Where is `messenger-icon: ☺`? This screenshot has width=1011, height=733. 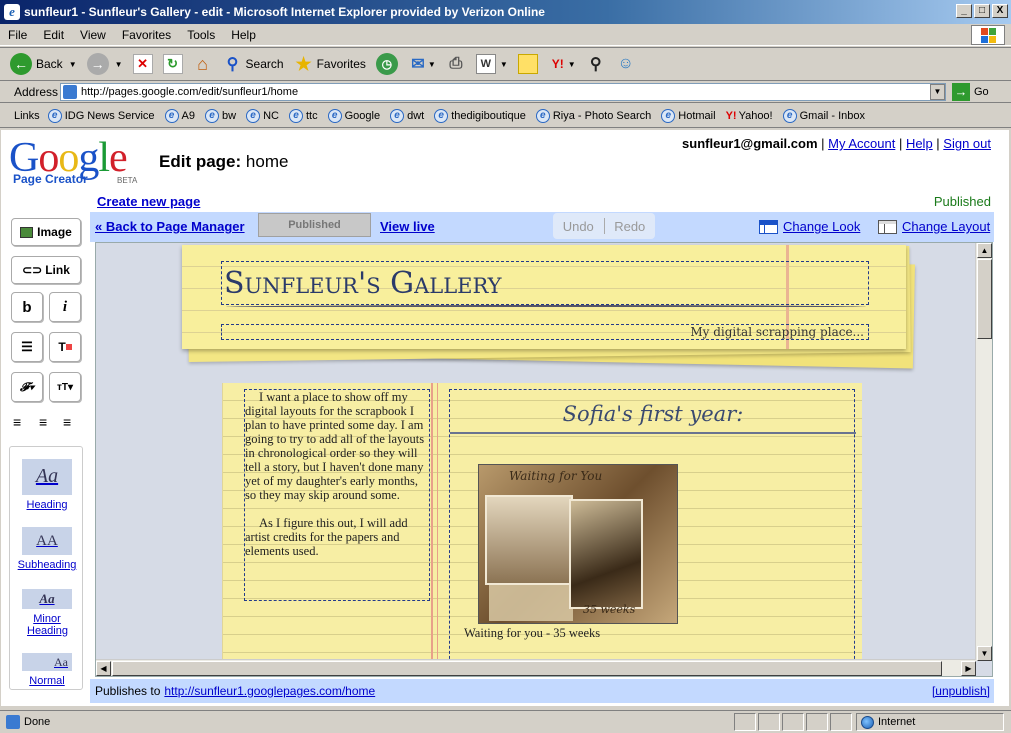 messenger-icon: ☺ is located at coordinates (626, 64).